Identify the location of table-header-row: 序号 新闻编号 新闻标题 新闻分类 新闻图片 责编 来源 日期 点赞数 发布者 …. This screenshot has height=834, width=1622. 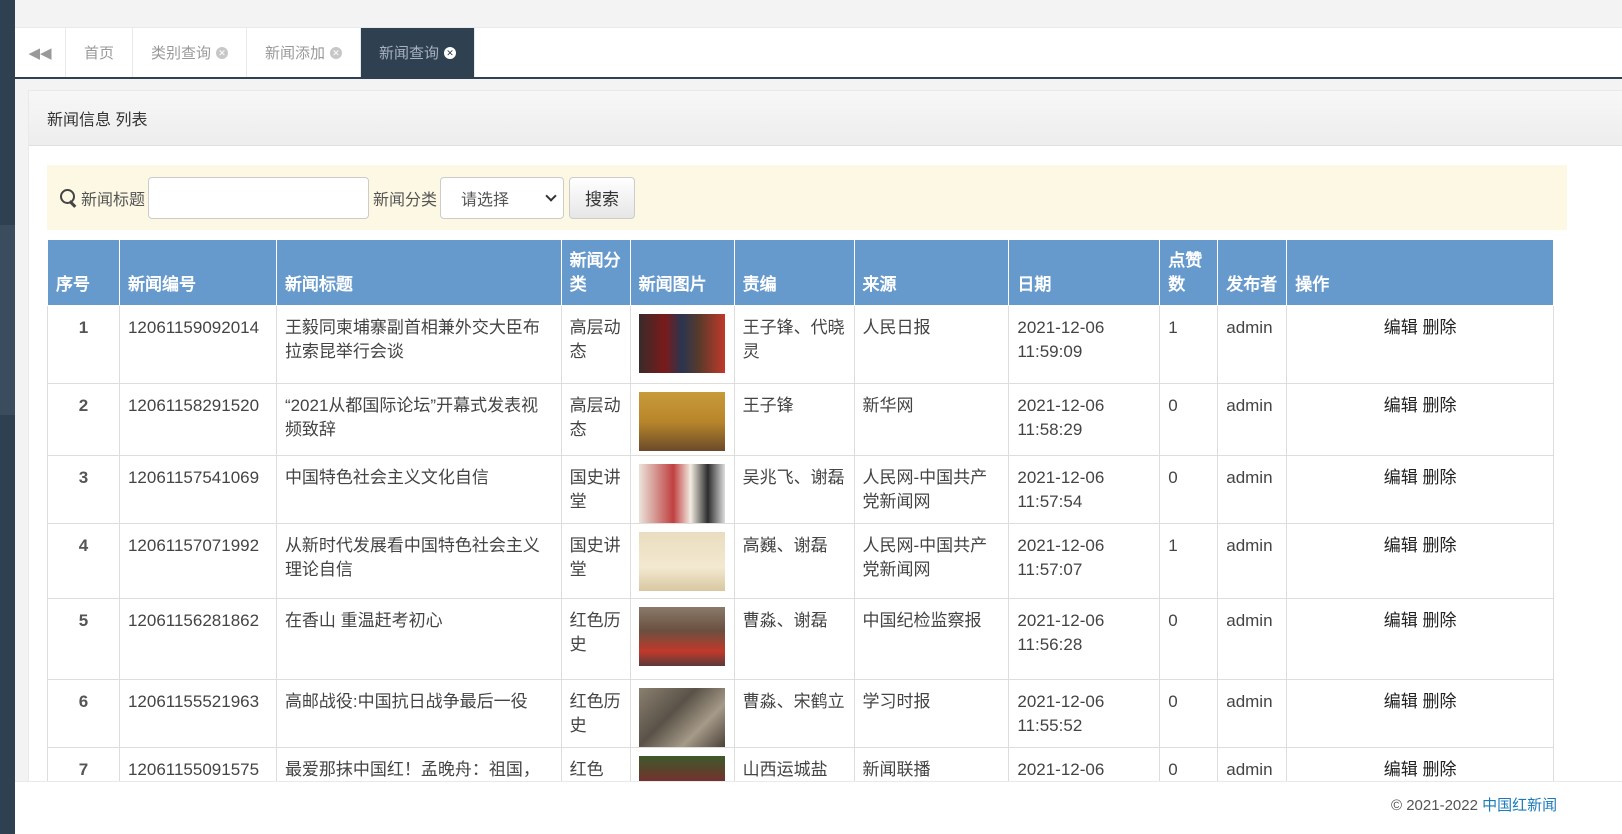
(800, 272).